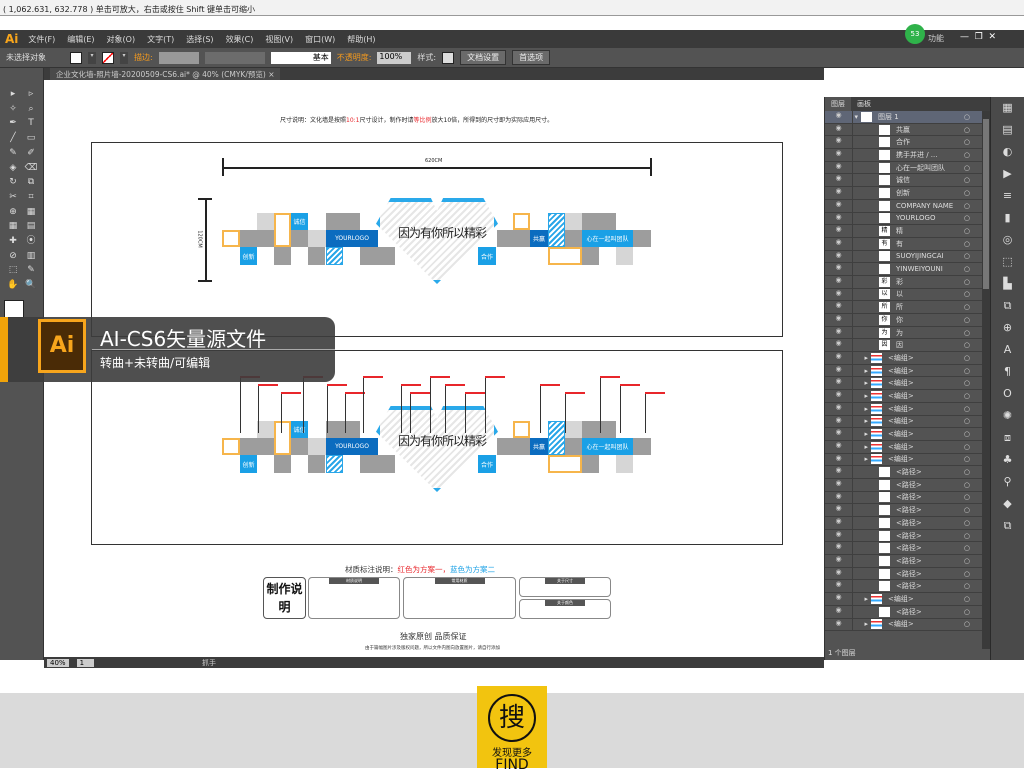 This screenshot has width=1024, height=773. Describe the element at coordinates (857, 117) in the screenshot. I see `expand-arrow-icon: ▾` at that location.